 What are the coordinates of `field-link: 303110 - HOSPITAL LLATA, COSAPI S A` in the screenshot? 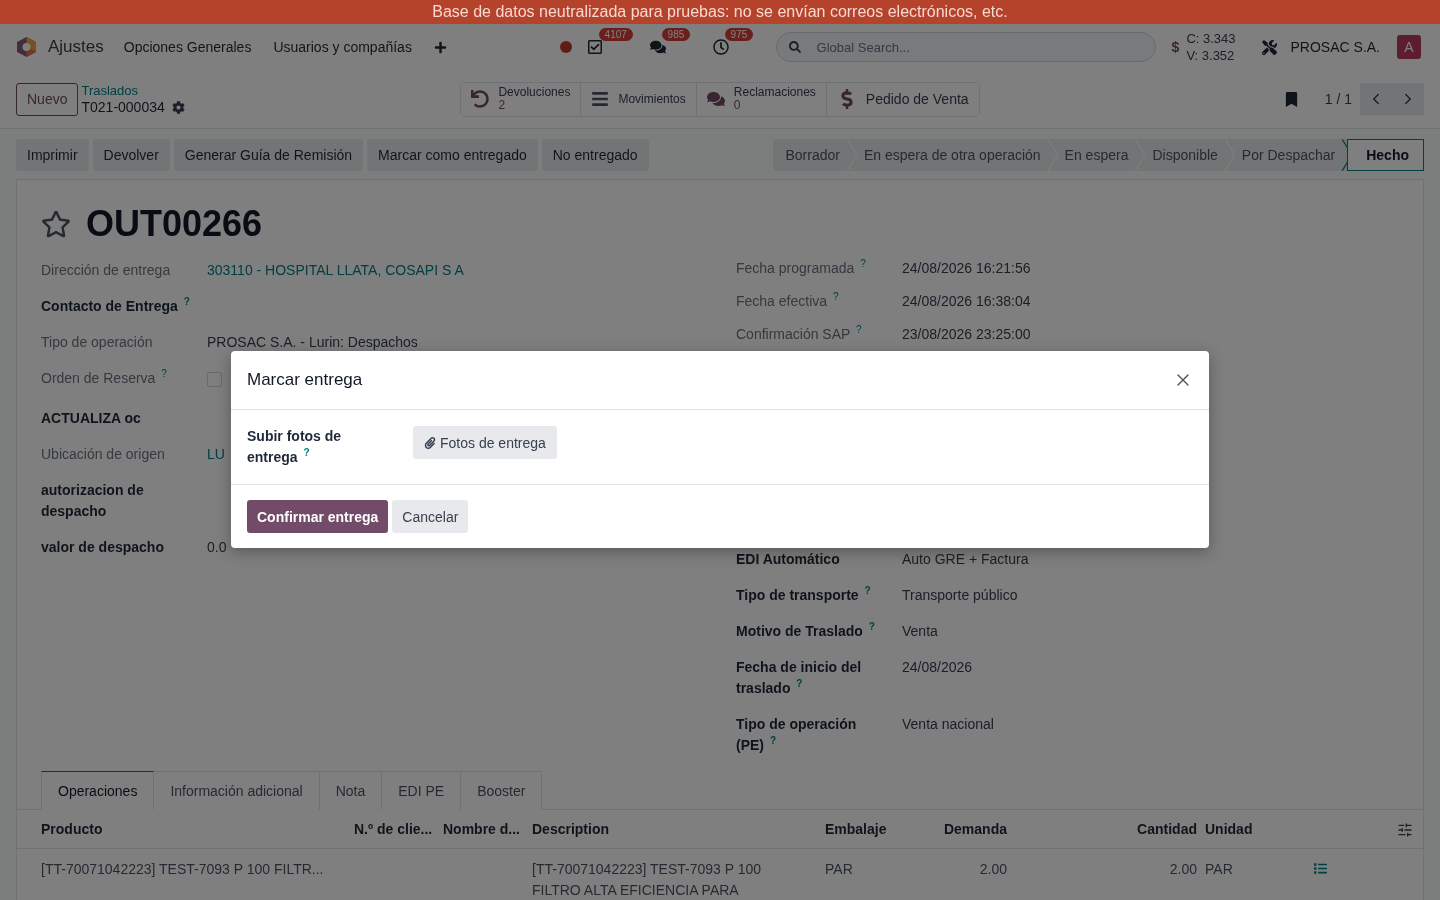 It's located at (335, 269).